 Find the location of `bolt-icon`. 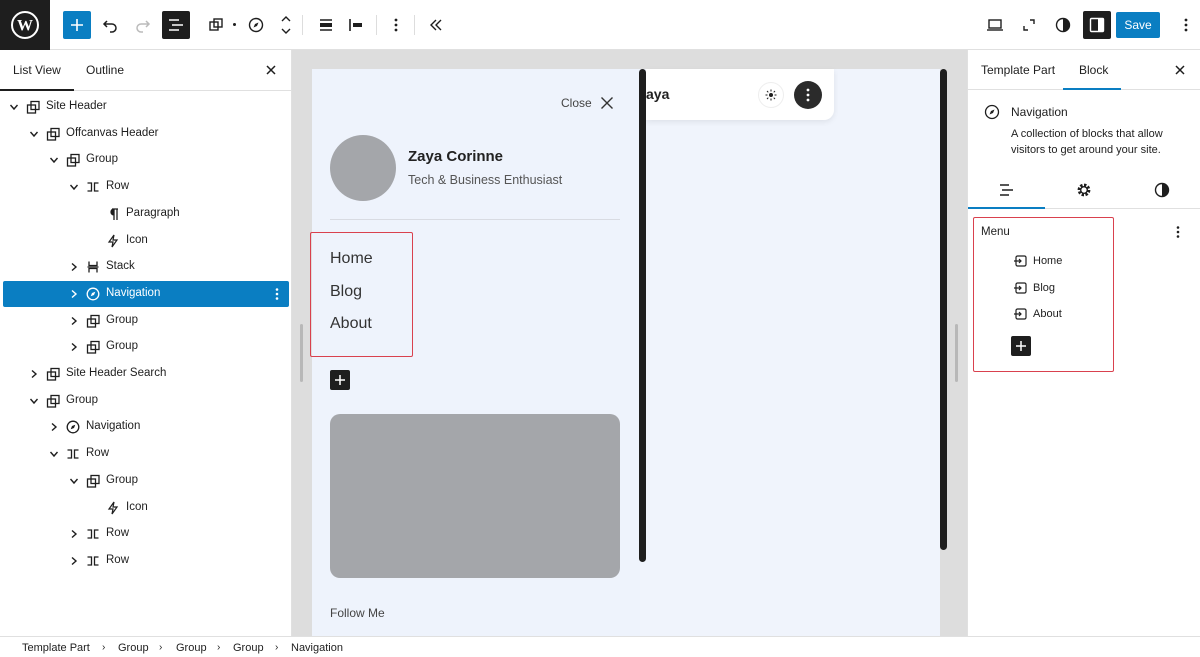

bolt-icon is located at coordinates (113, 240).